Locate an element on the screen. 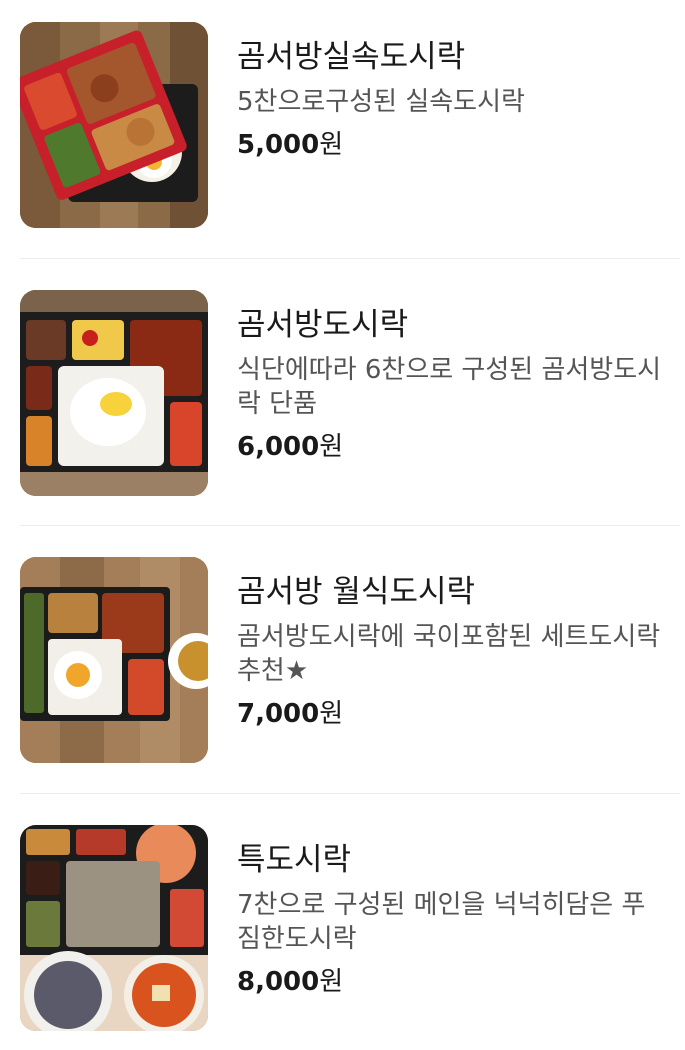 The height and width of the screenshot is (1050, 685). menu-item-name: 곰서방실속도시락 is located at coordinates (351, 57).